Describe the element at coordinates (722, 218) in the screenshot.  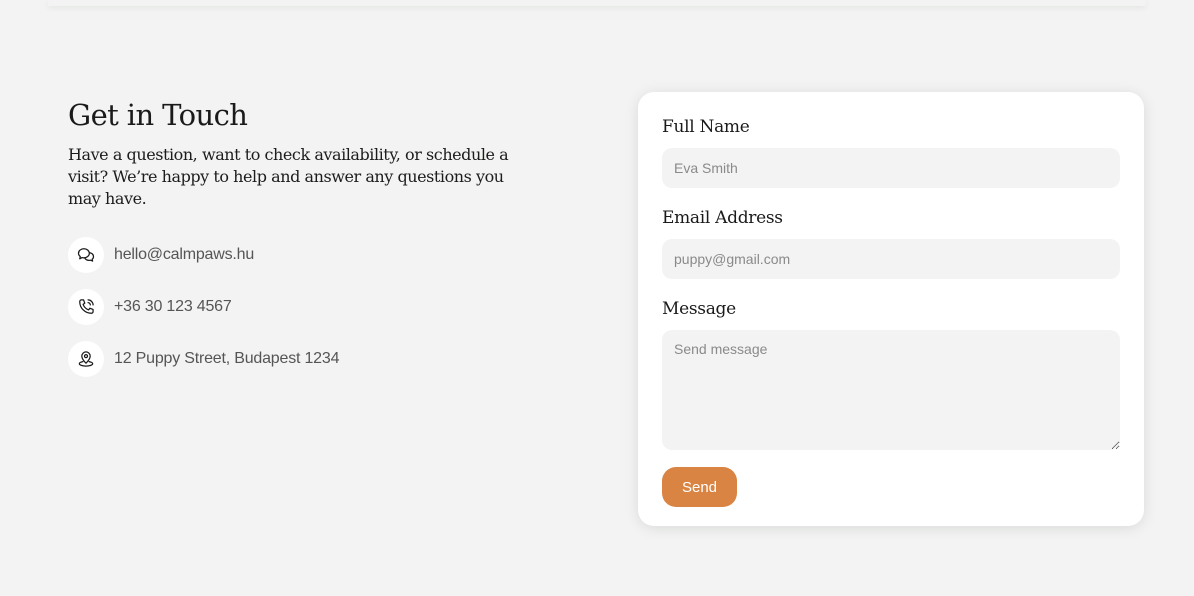
I see `email-address-label: Email Address` at that location.